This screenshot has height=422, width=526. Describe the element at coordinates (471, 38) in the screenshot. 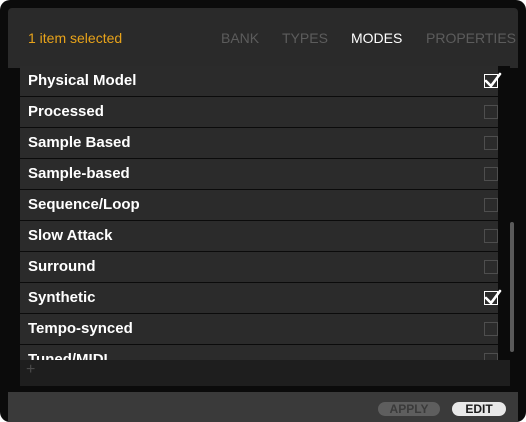

I see `tab-properties: PROPERTIES` at that location.